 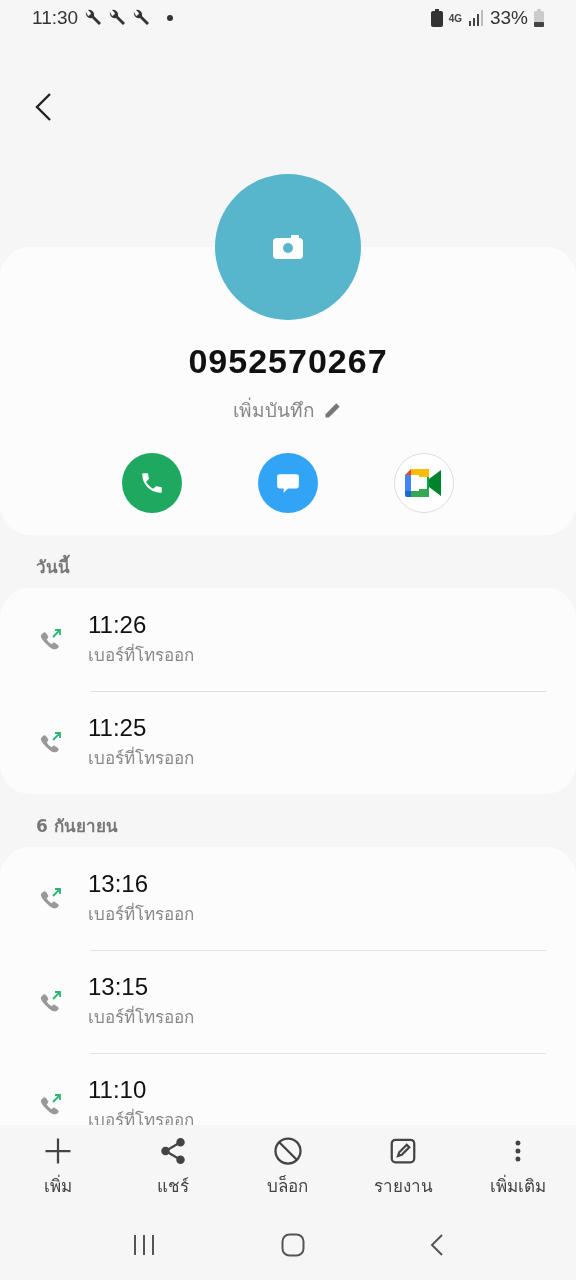 I want to click on video-camera-icon, so click(x=424, y=483).